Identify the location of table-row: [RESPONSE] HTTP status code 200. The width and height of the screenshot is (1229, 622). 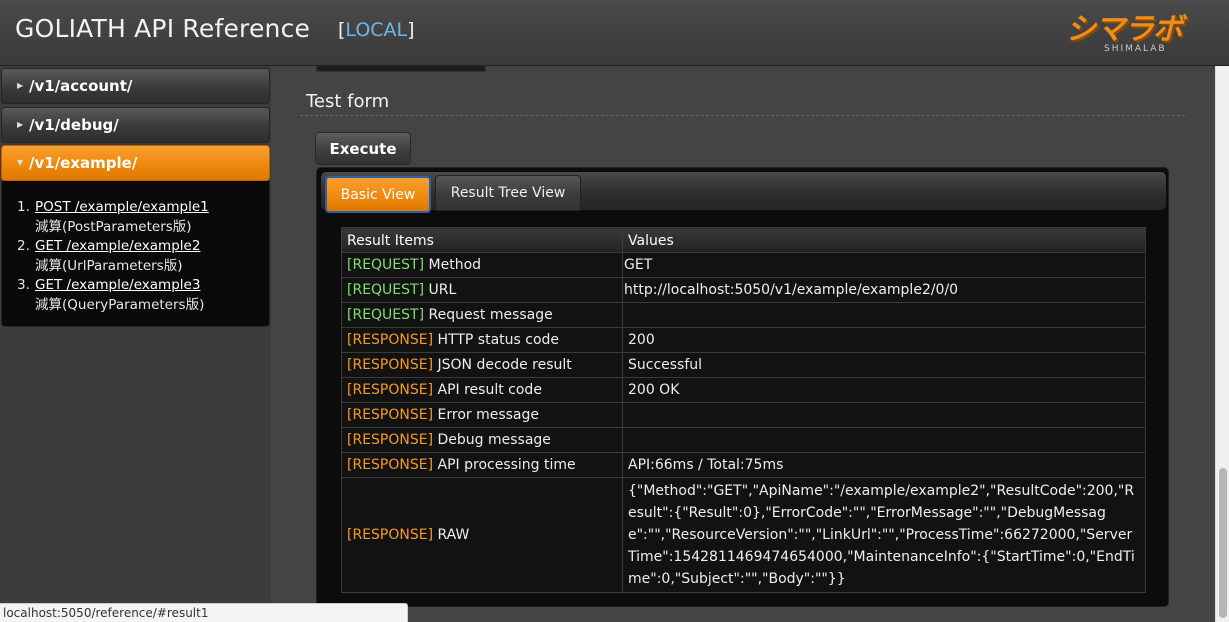
(743, 340).